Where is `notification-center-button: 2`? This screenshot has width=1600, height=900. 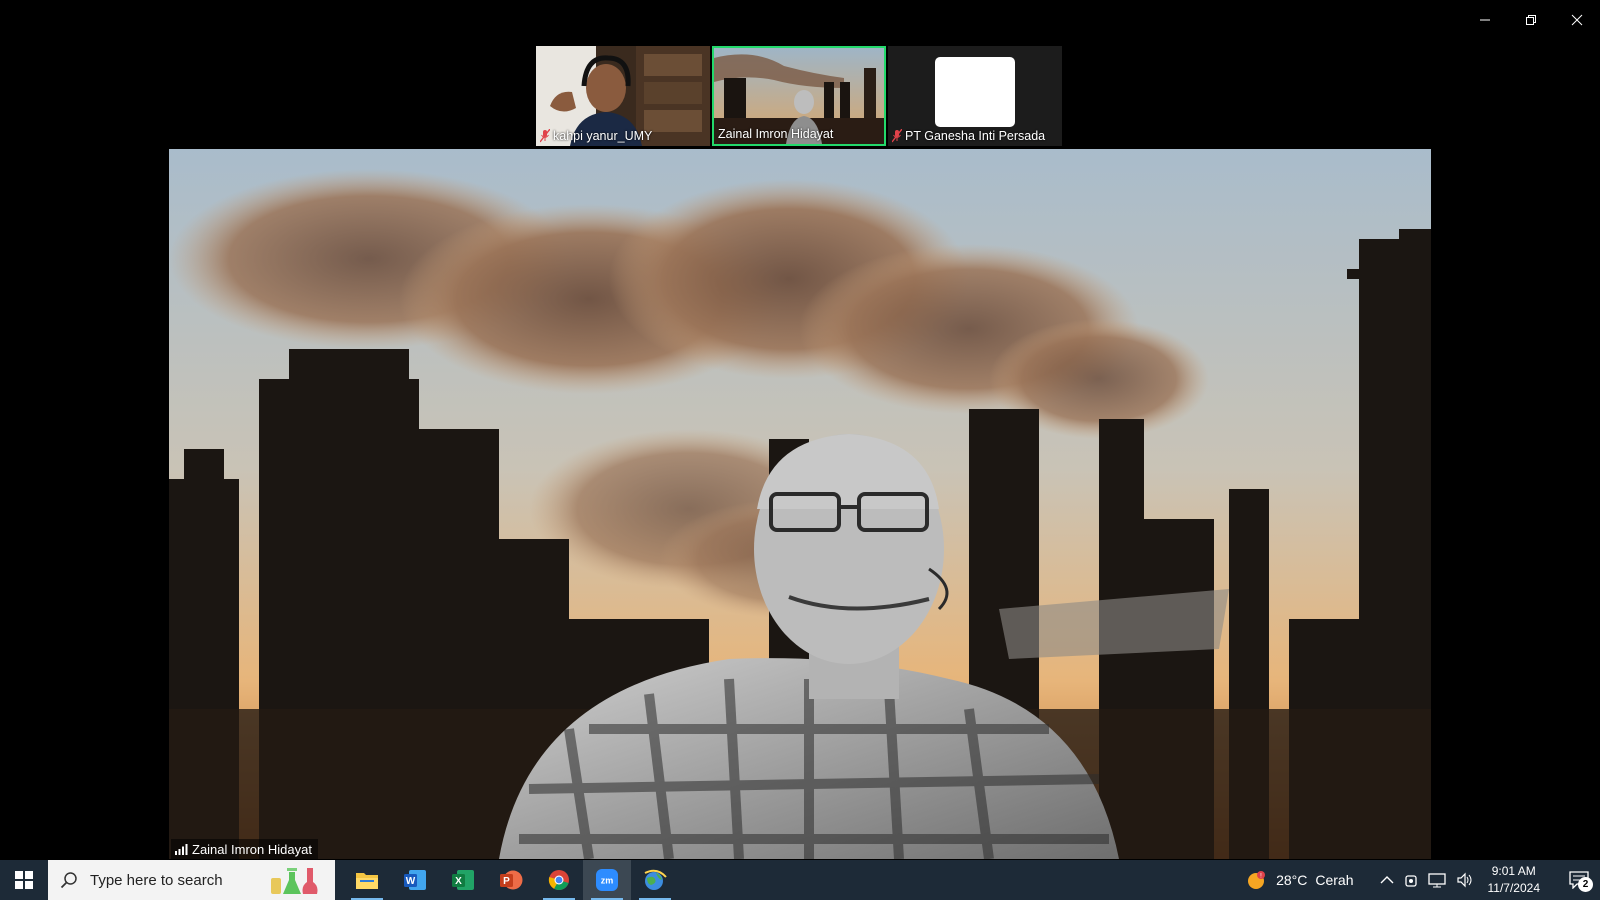 notification-center-button: 2 is located at coordinates (1579, 880).